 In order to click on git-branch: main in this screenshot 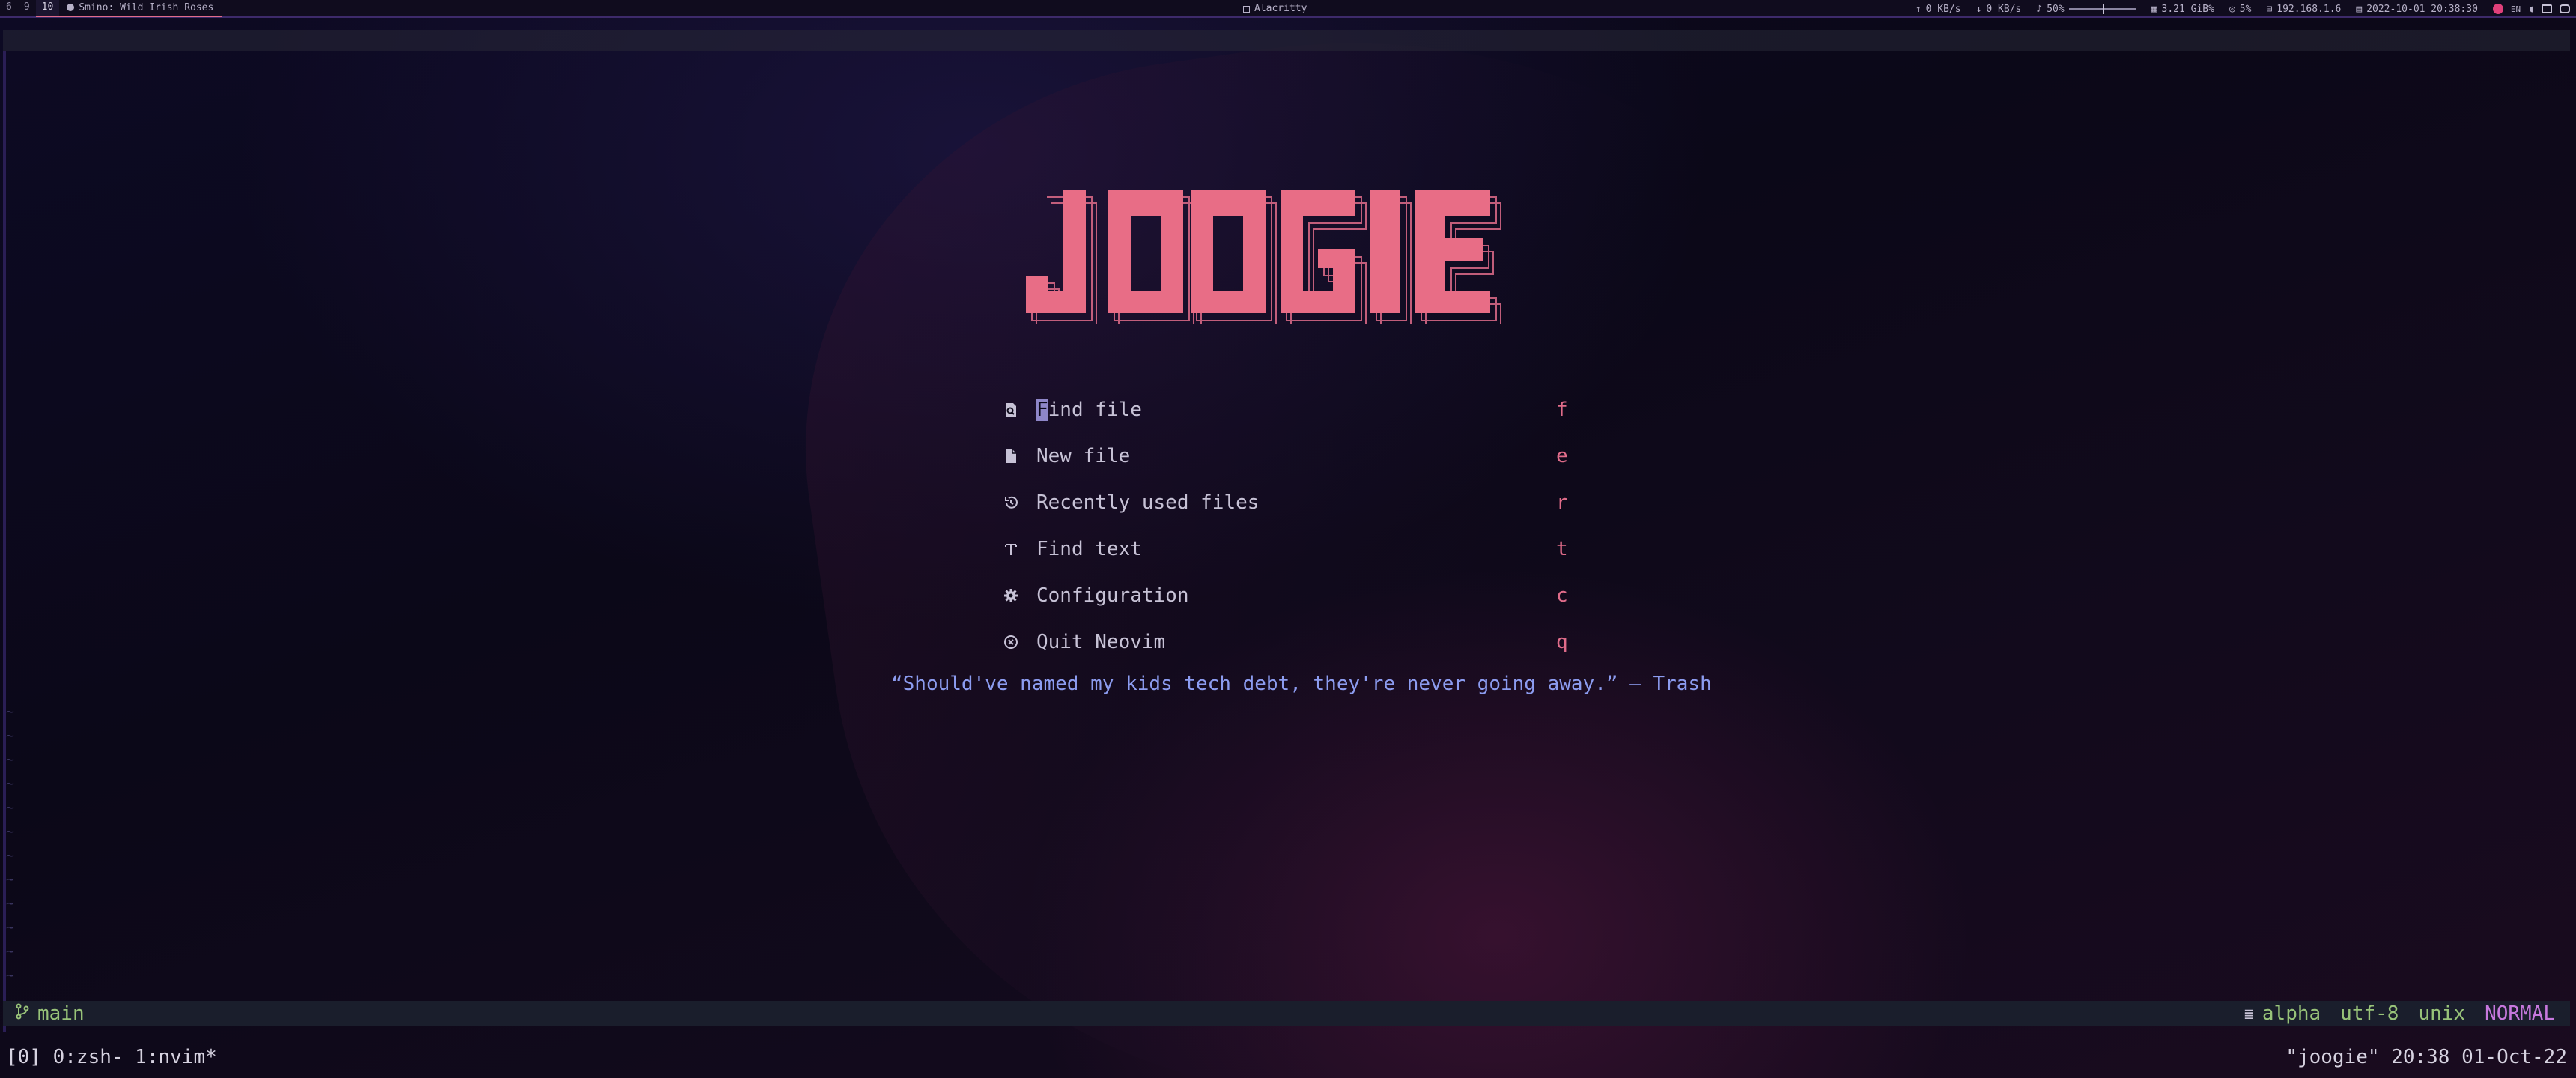, I will do `click(44, 1013)`.